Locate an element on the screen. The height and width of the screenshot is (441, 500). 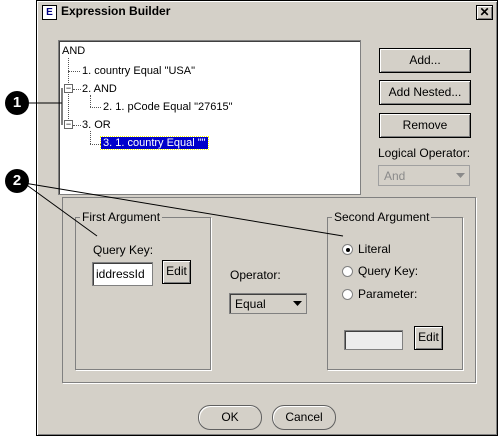
callout-1: 1 is located at coordinates (17, 103).